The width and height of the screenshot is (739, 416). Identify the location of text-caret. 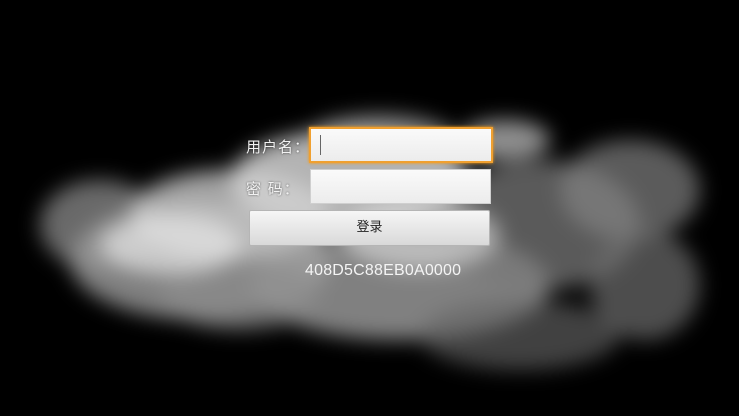
(320, 145).